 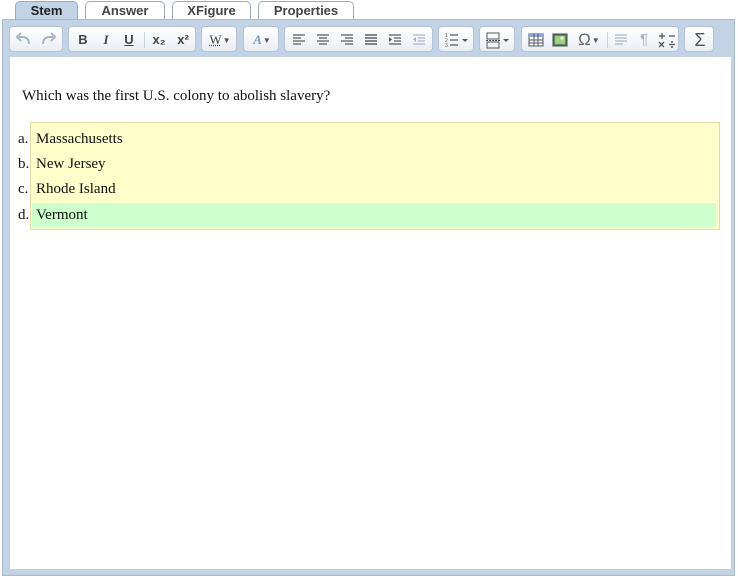 I want to click on spellcheck-button: W▼, so click(x=220, y=40).